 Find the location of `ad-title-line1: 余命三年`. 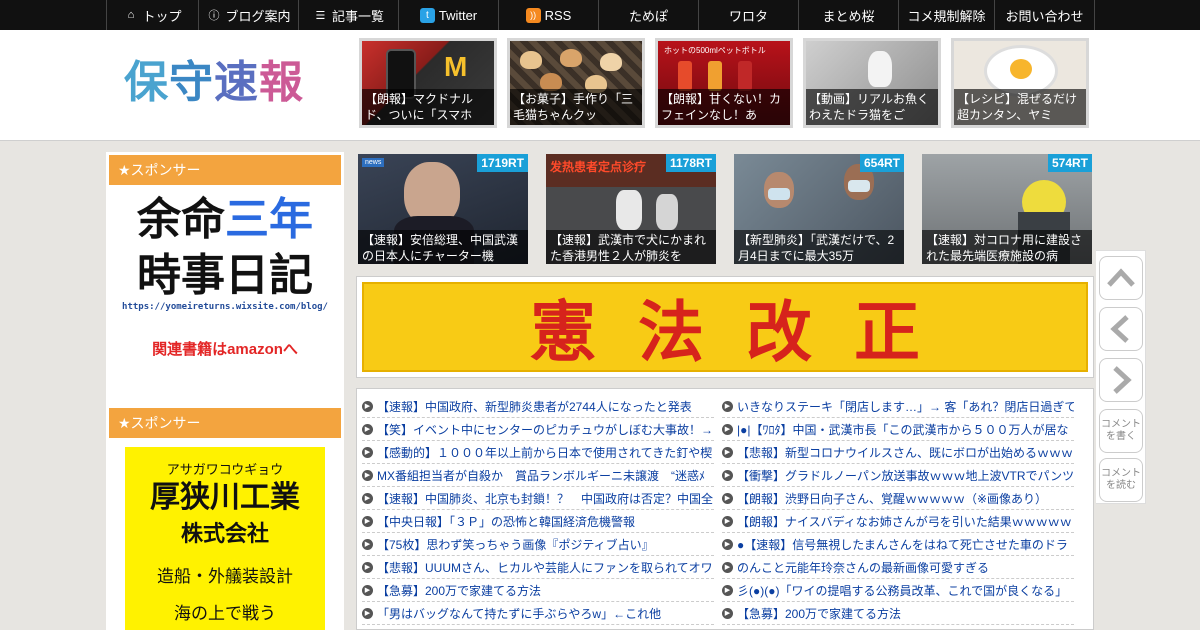

ad-title-line1: 余命三年 is located at coordinates (225, 219).